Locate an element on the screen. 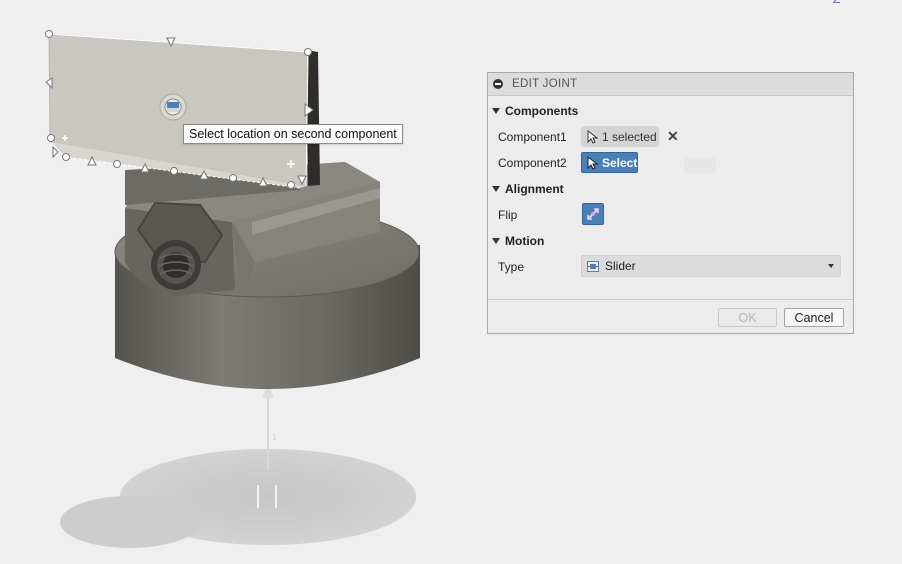 Image resolution: width=902 pixels, height=564 pixels. joint-type-value: Slider is located at coordinates (620, 266).